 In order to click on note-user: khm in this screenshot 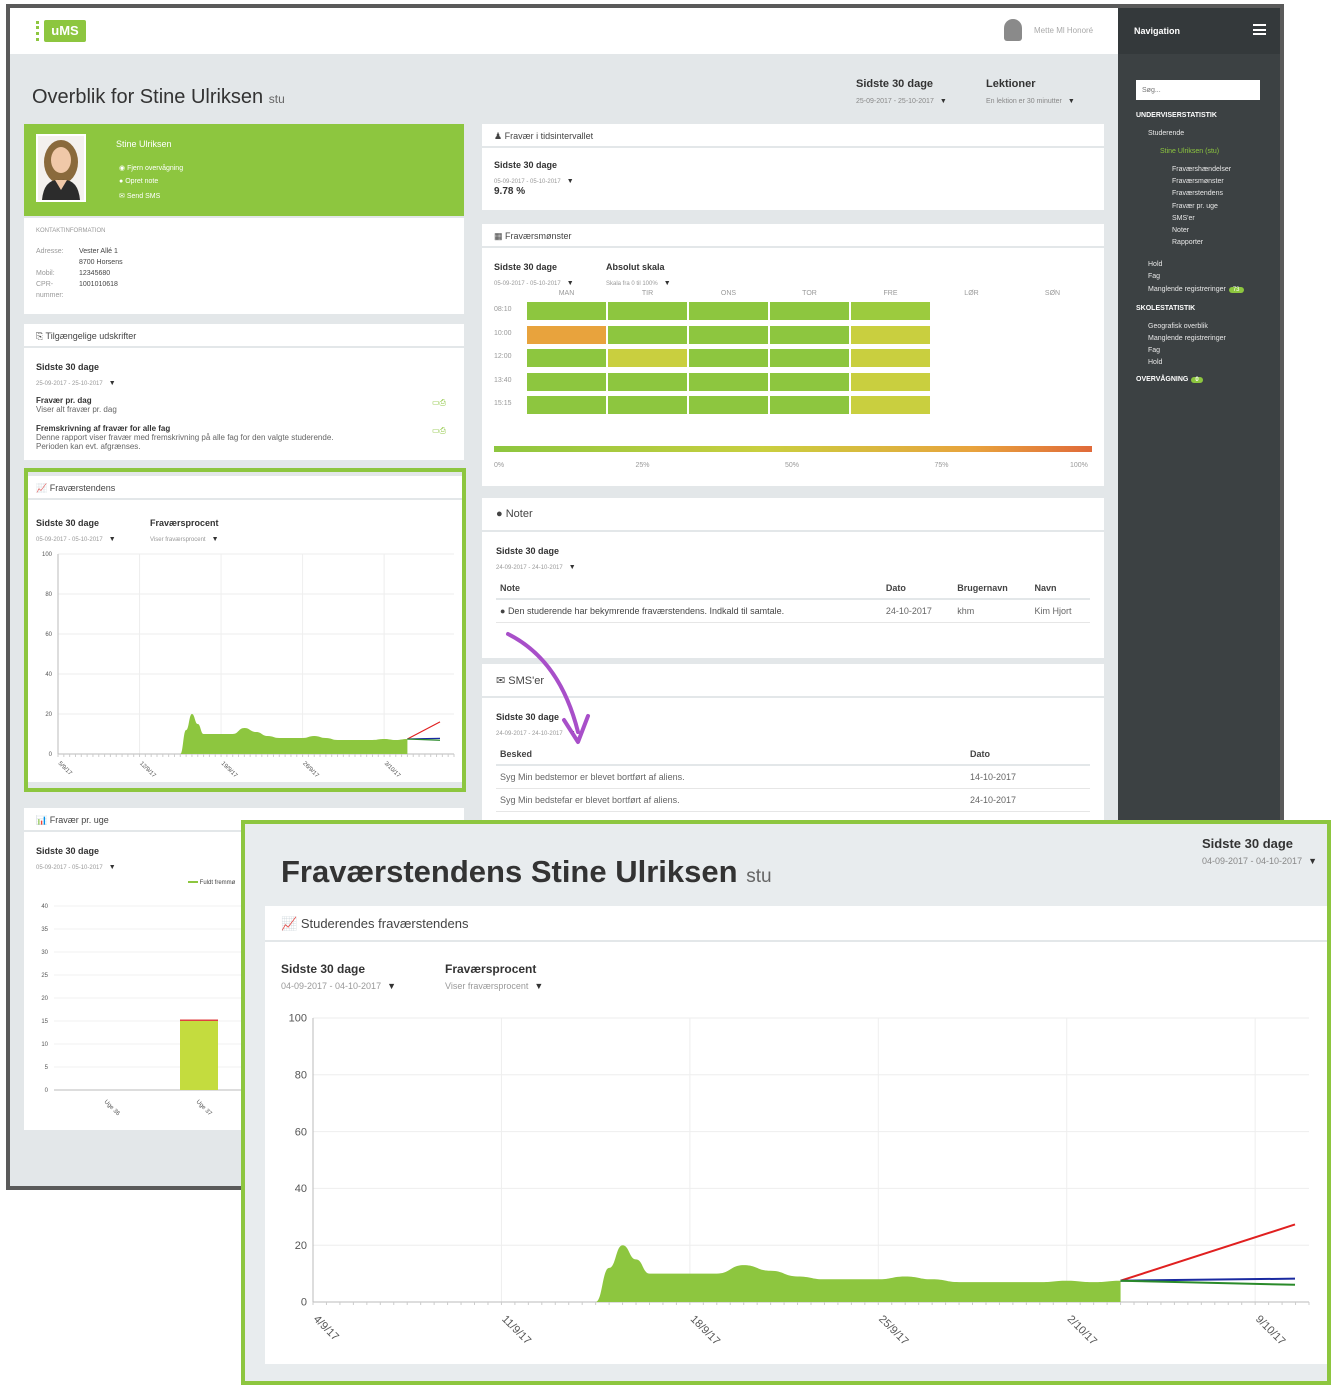, I will do `click(992, 611)`.